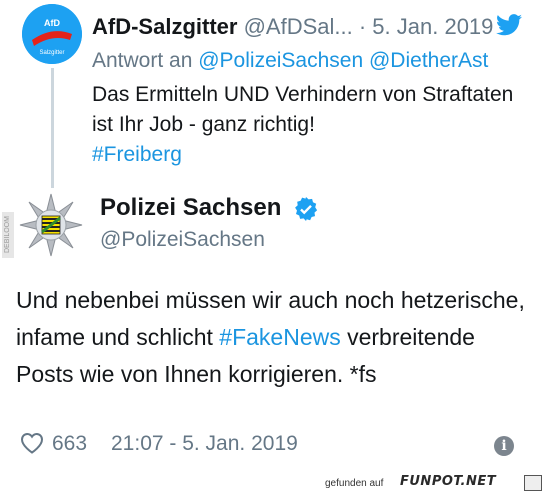  I want to click on reply-to-prefix: Antwort an, so click(142, 60).